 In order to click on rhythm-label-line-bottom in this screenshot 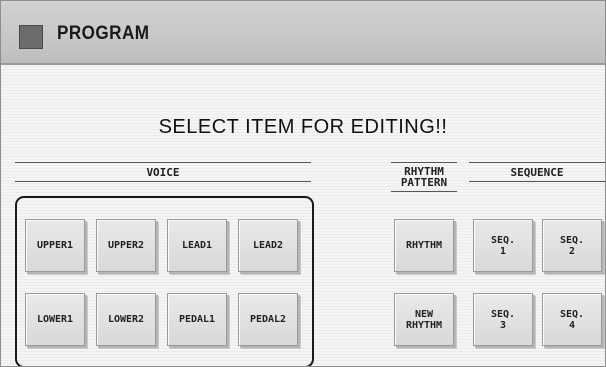, I will do `click(424, 191)`.